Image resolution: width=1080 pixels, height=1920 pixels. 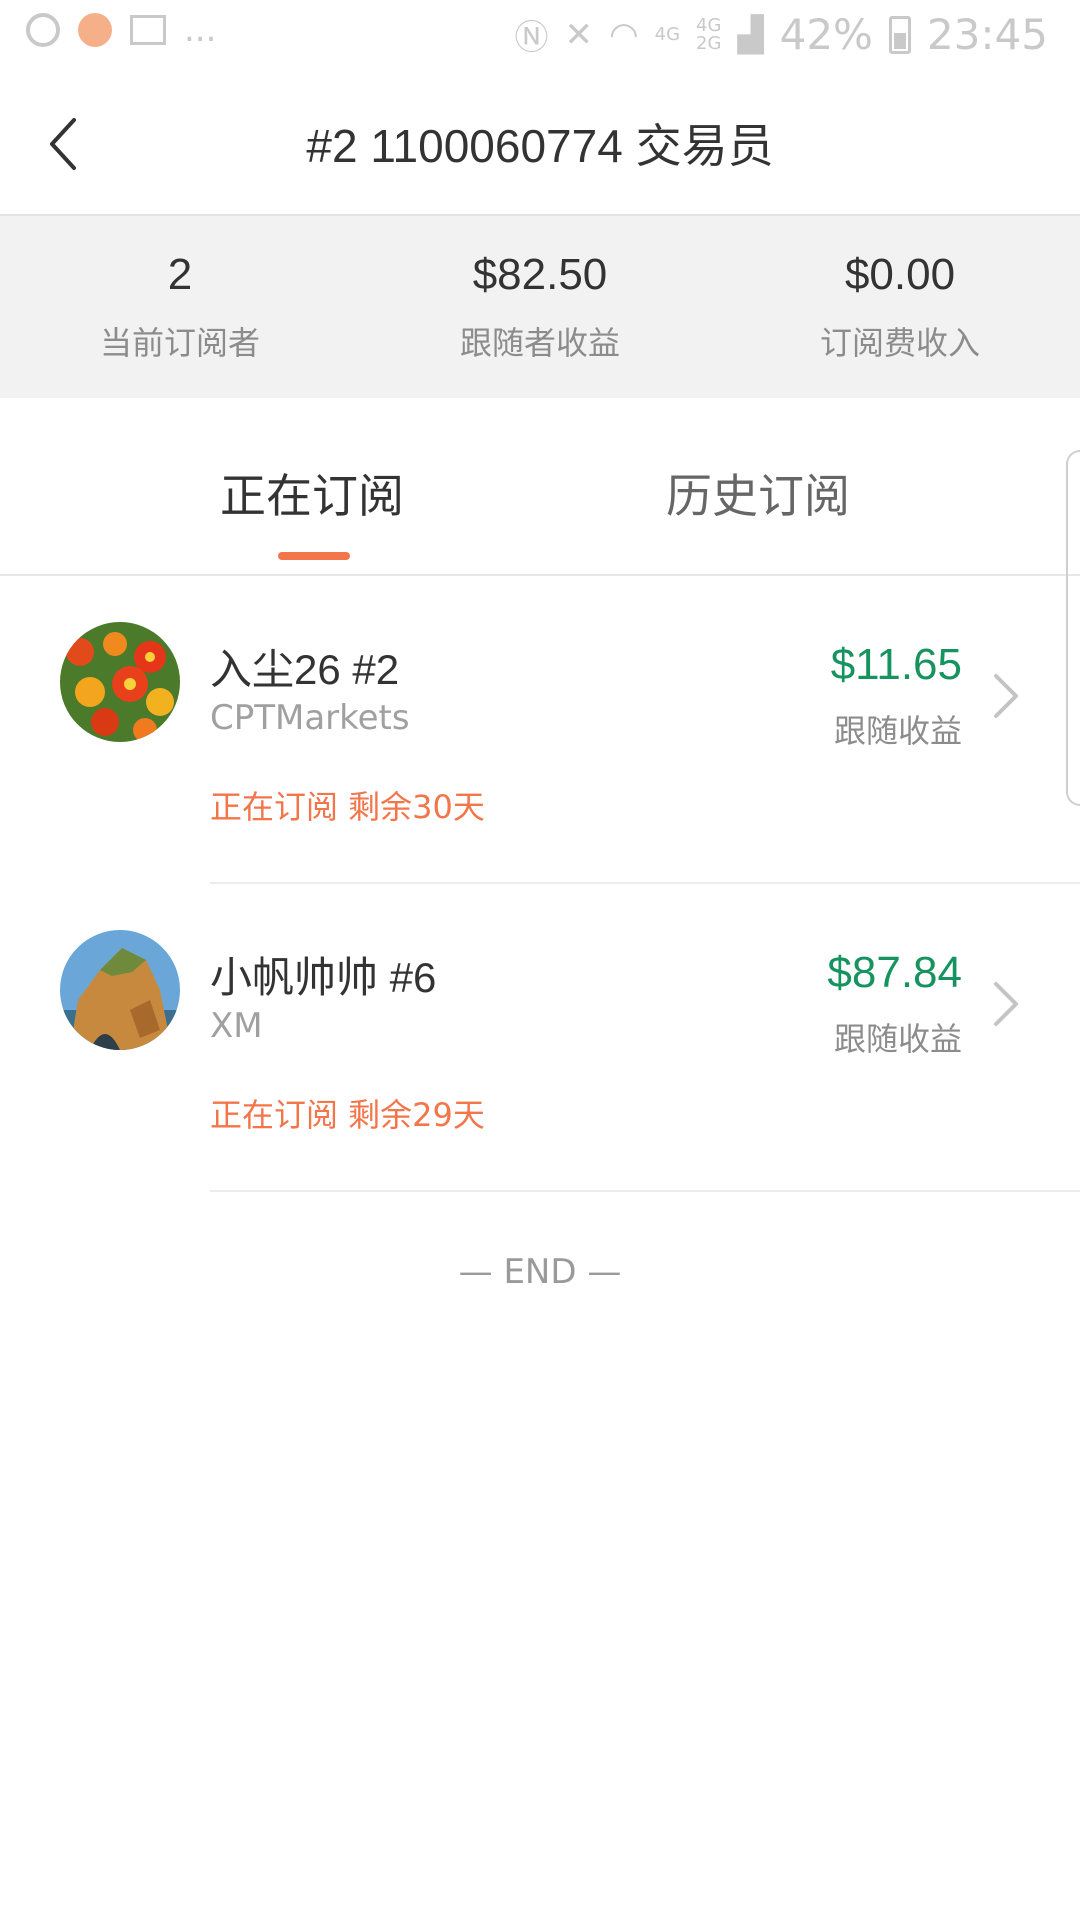 What do you see at coordinates (900, 307) in the screenshot?
I see `stat-subscription-income: $0.00 订阅费收入` at bounding box center [900, 307].